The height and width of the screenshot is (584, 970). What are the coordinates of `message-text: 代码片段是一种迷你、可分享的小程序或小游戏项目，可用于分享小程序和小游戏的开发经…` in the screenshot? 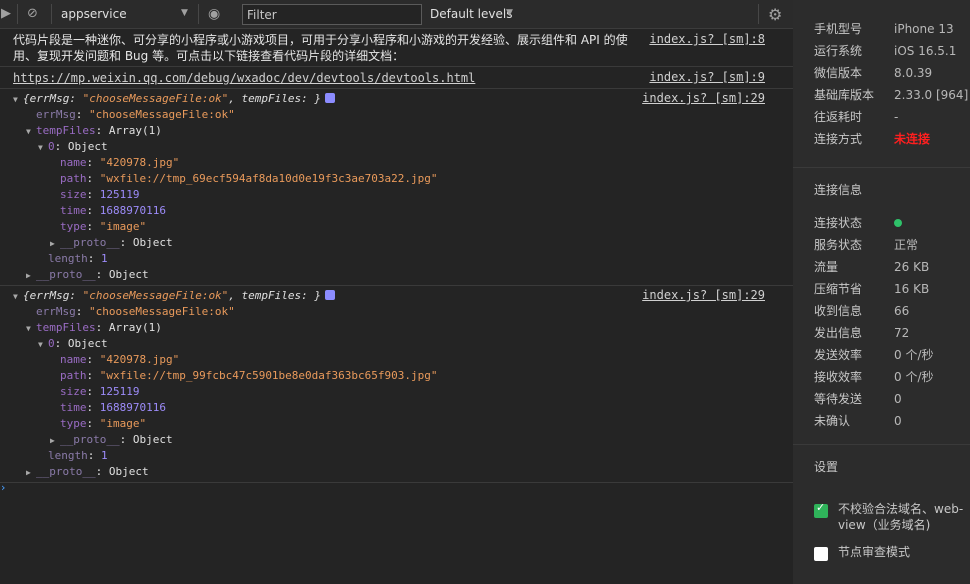 It's located at (320, 48).